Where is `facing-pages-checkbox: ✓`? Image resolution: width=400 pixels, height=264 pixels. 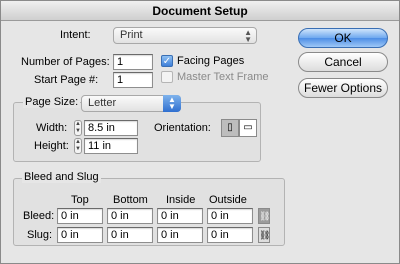 facing-pages-checkbox: ✓ is located at coordinates (167, 61).